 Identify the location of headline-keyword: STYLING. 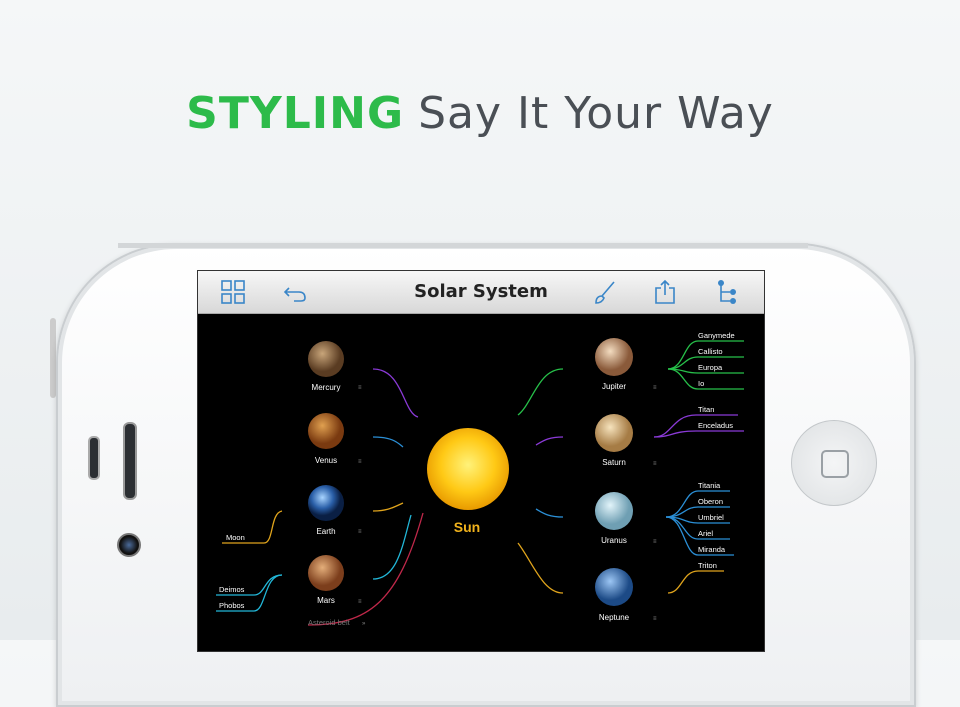
(295, 113).